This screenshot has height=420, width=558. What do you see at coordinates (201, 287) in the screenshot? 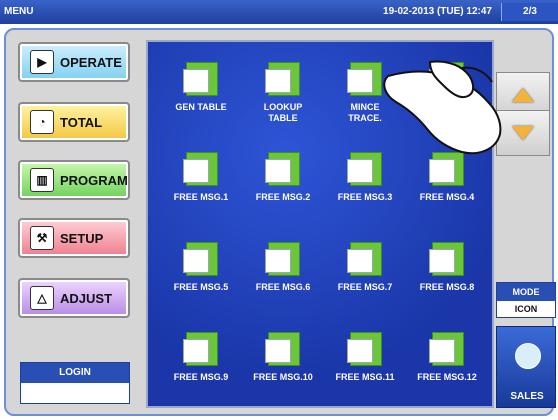
I see `tile-label: FREE MSG.5` at bounding box center [201, 287].